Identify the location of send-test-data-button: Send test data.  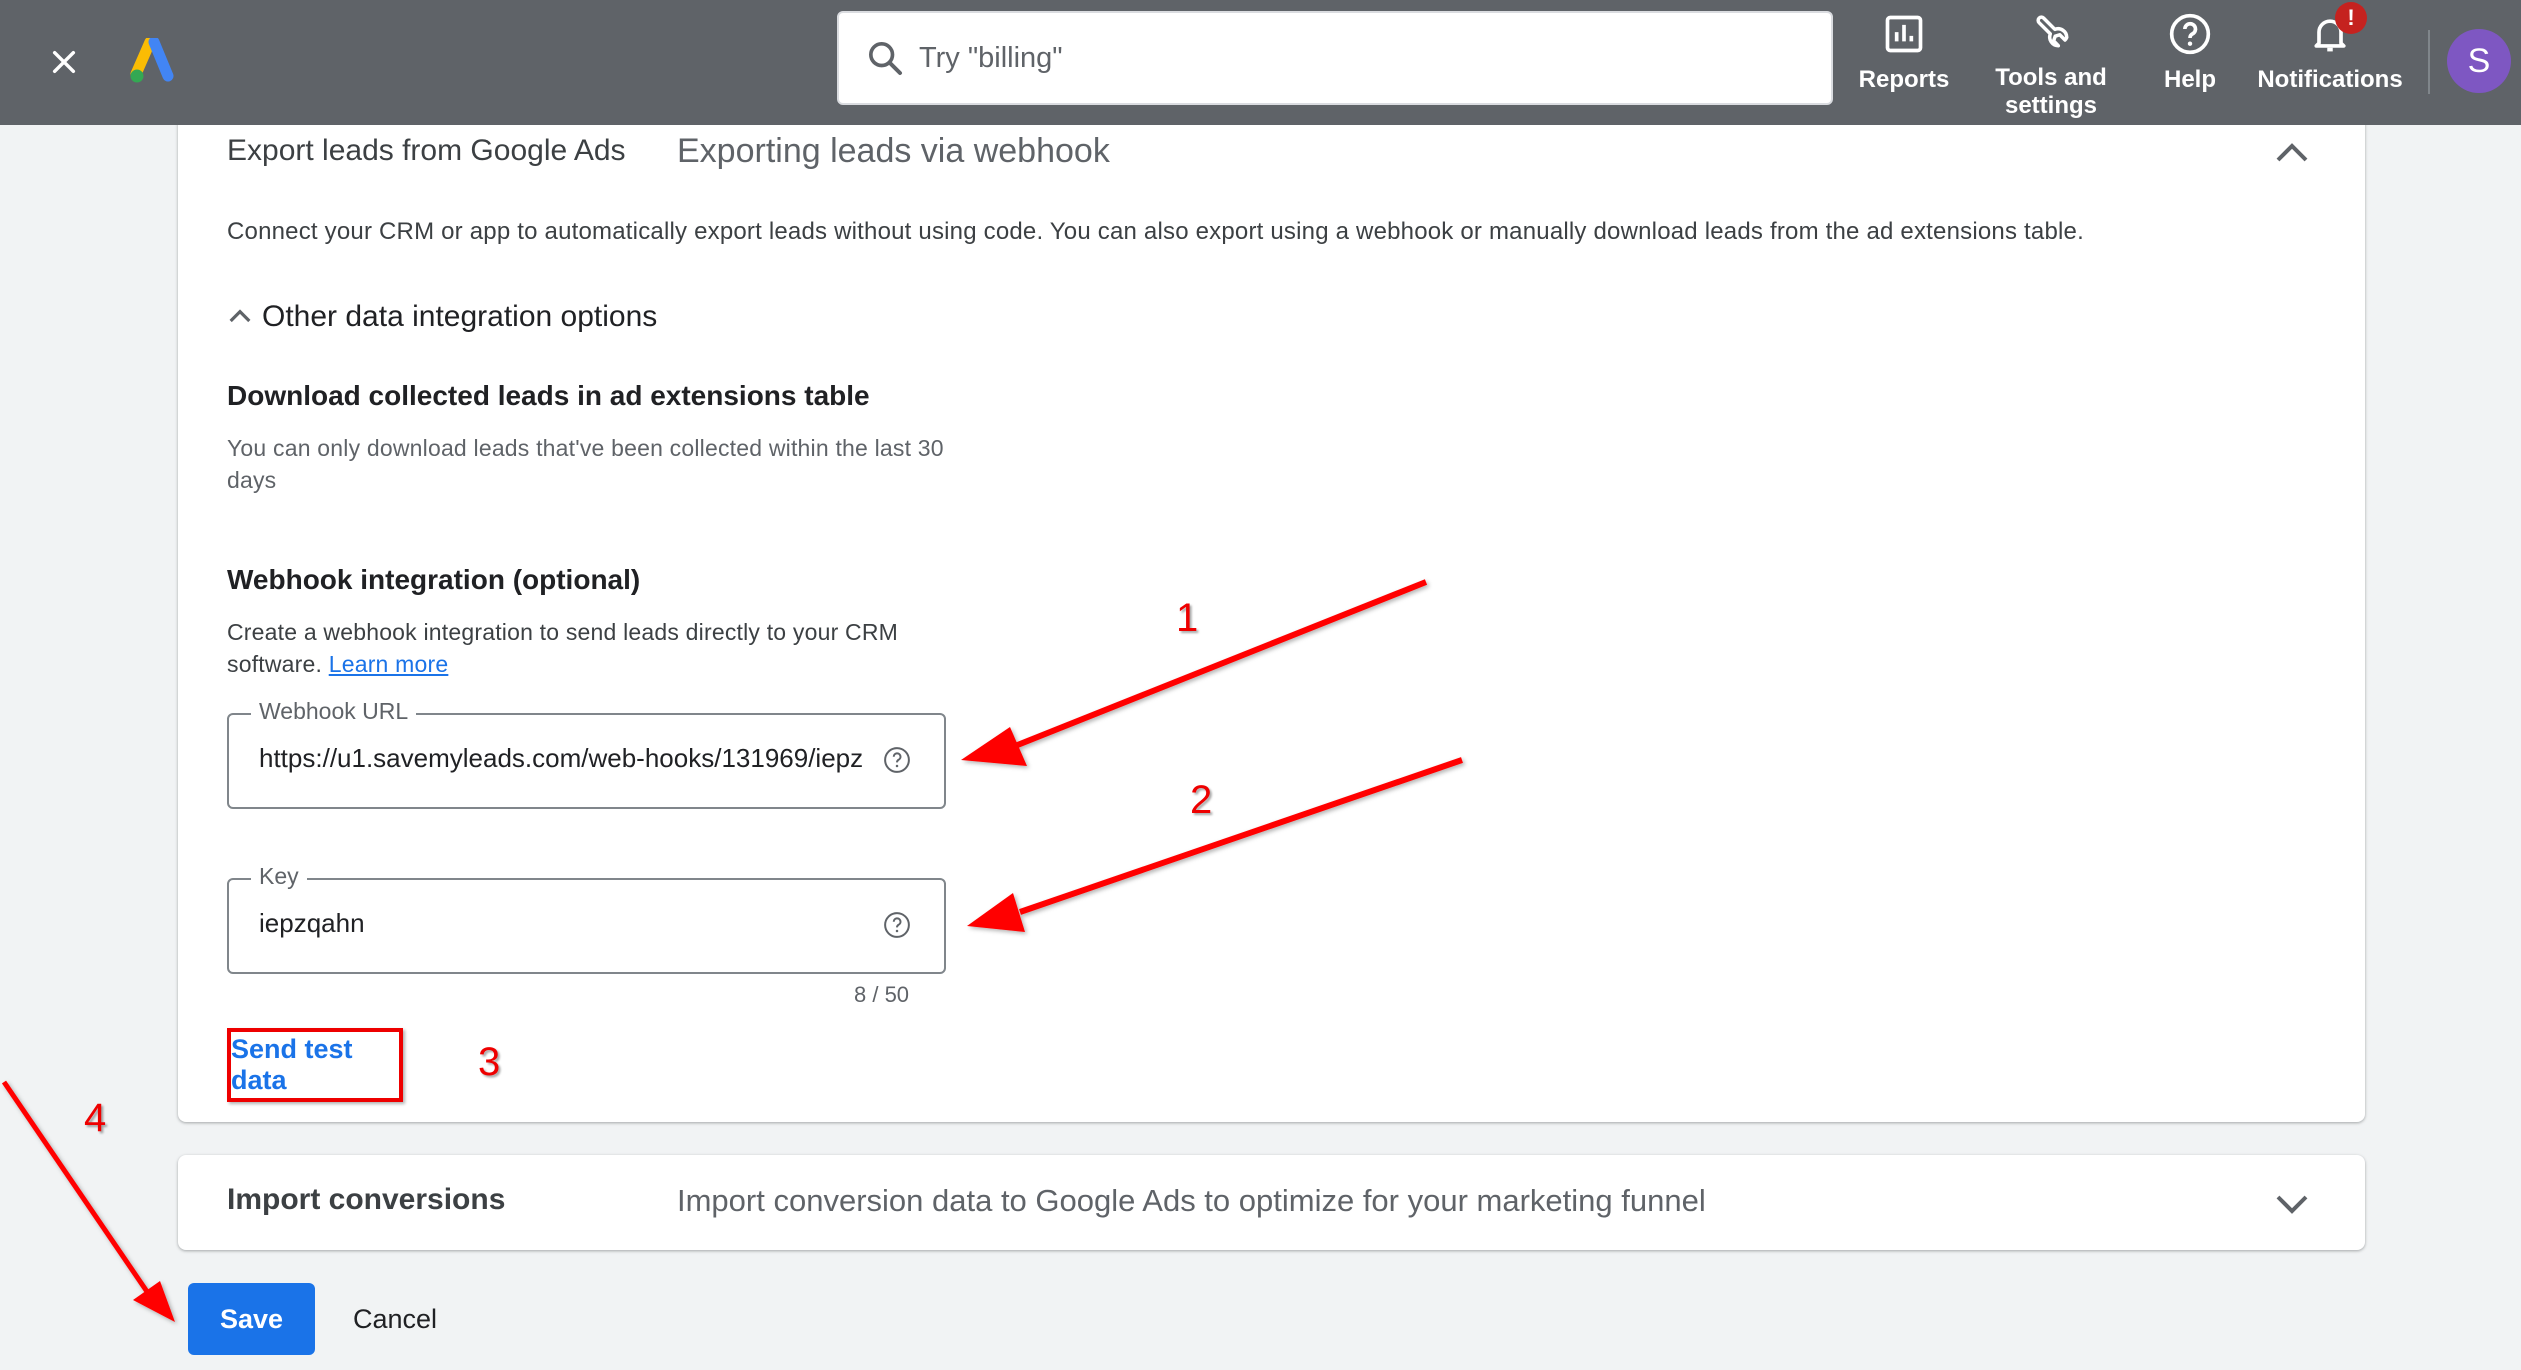
(315, 1065).